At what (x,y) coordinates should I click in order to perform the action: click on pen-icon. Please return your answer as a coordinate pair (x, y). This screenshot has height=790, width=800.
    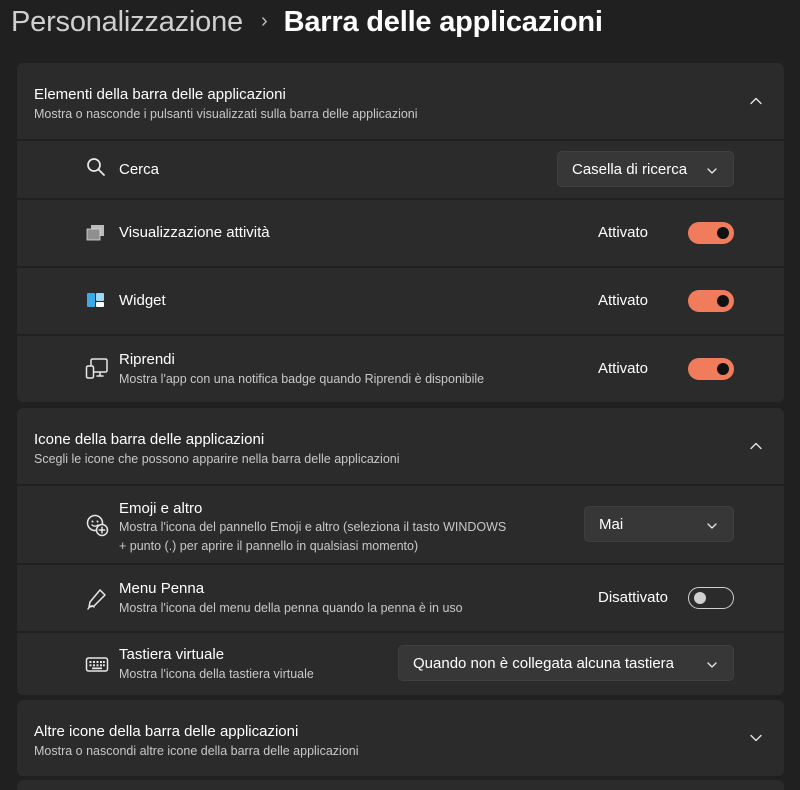
    Looking at the image, I should click on (96, 598).